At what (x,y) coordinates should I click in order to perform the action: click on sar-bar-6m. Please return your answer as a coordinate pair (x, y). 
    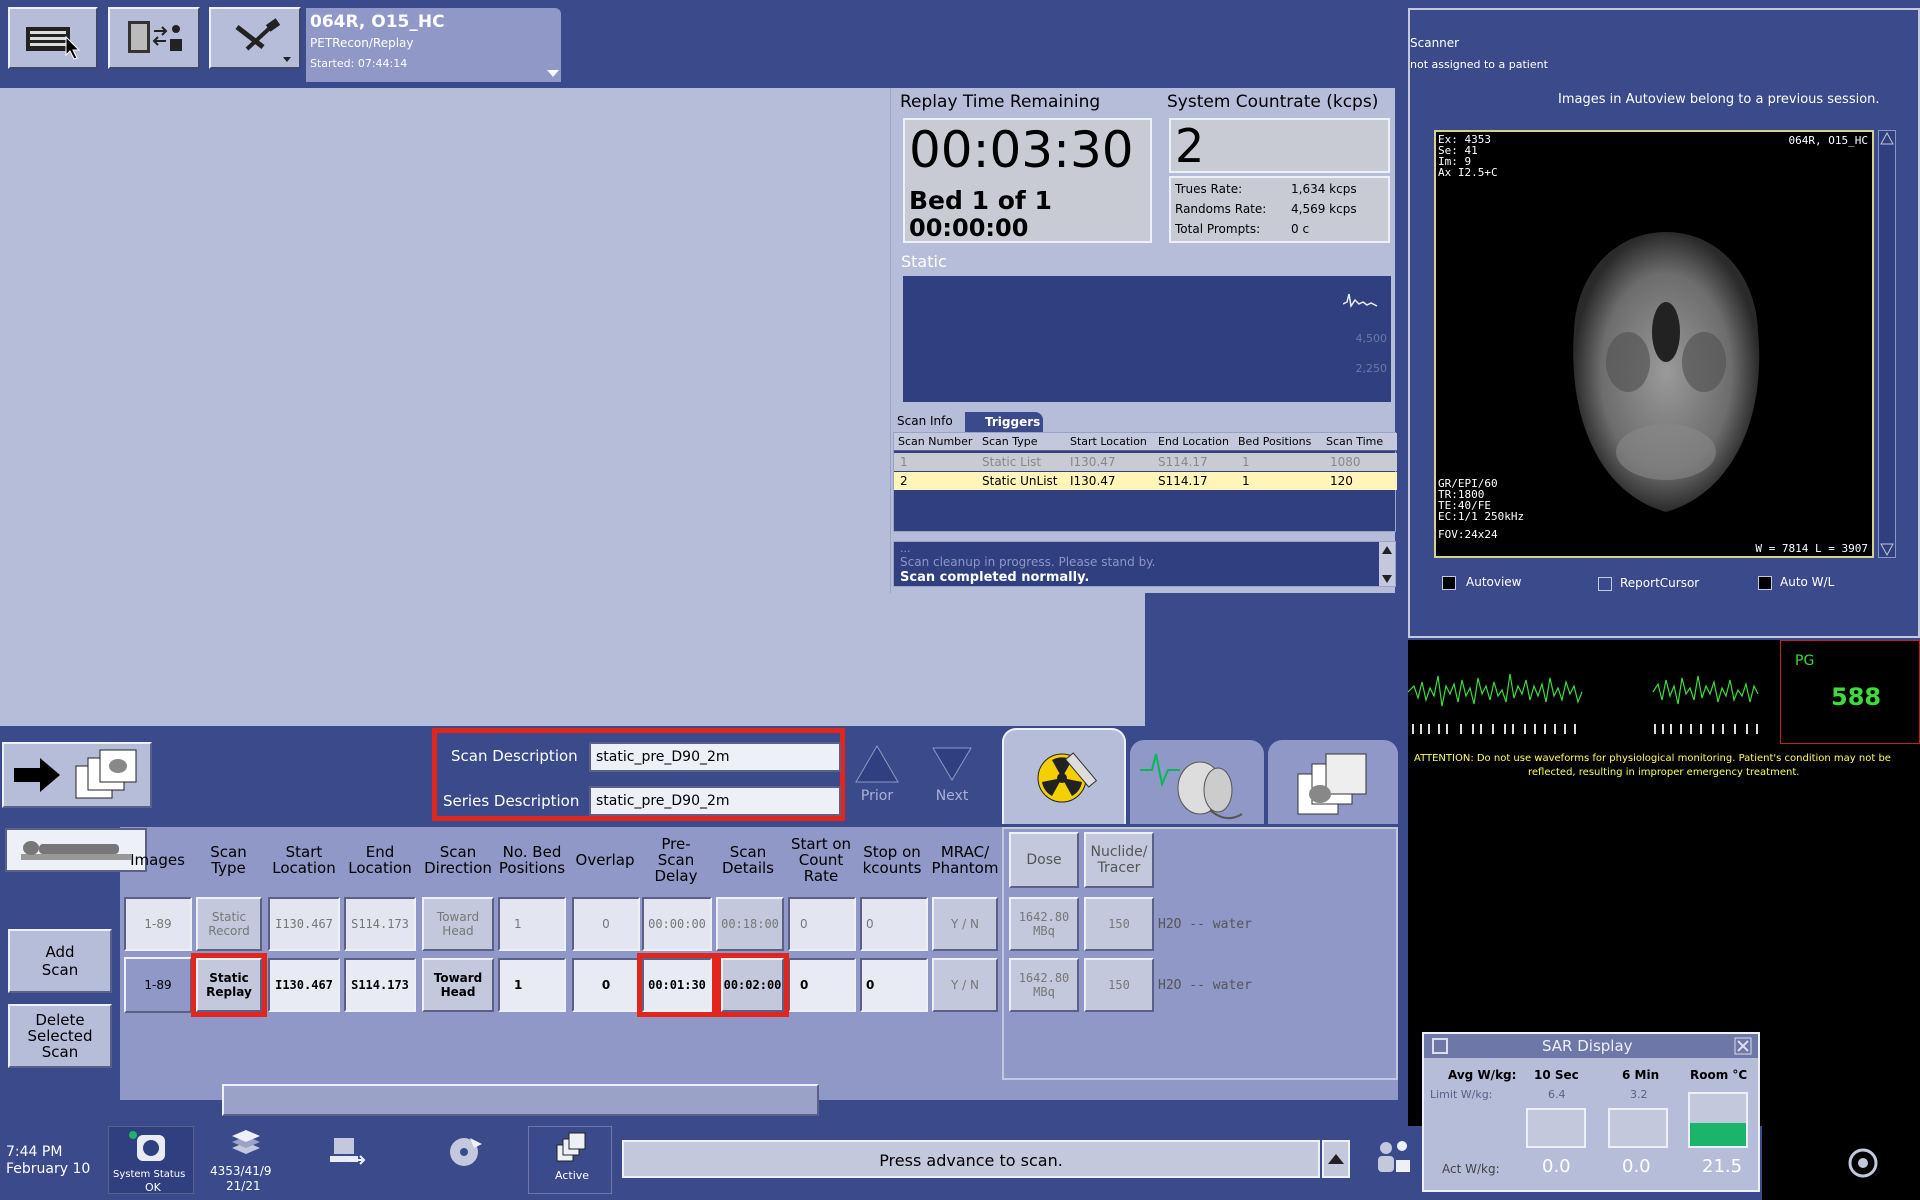
    Looking at the image, I should click on (1638, 1128).